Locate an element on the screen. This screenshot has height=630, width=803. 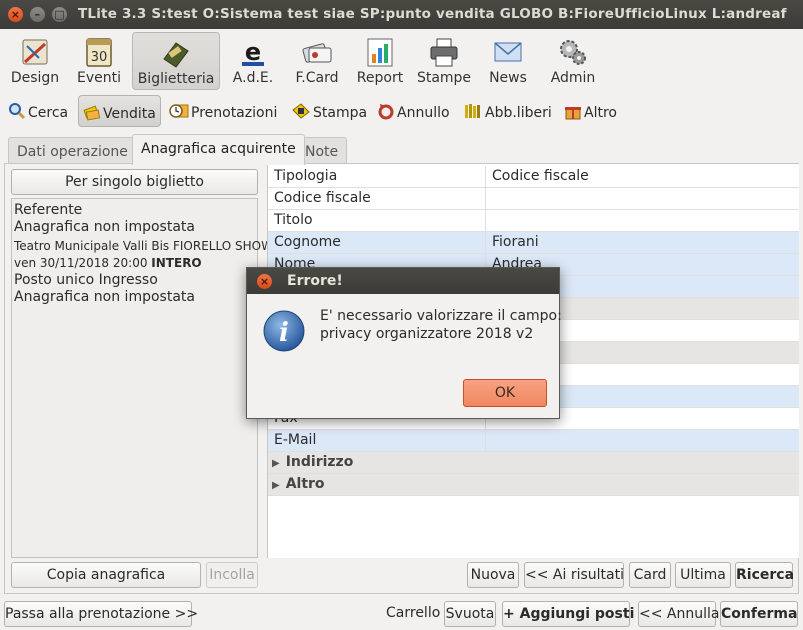
toolbar-design-button: Design is located at coordinates (35, 61).